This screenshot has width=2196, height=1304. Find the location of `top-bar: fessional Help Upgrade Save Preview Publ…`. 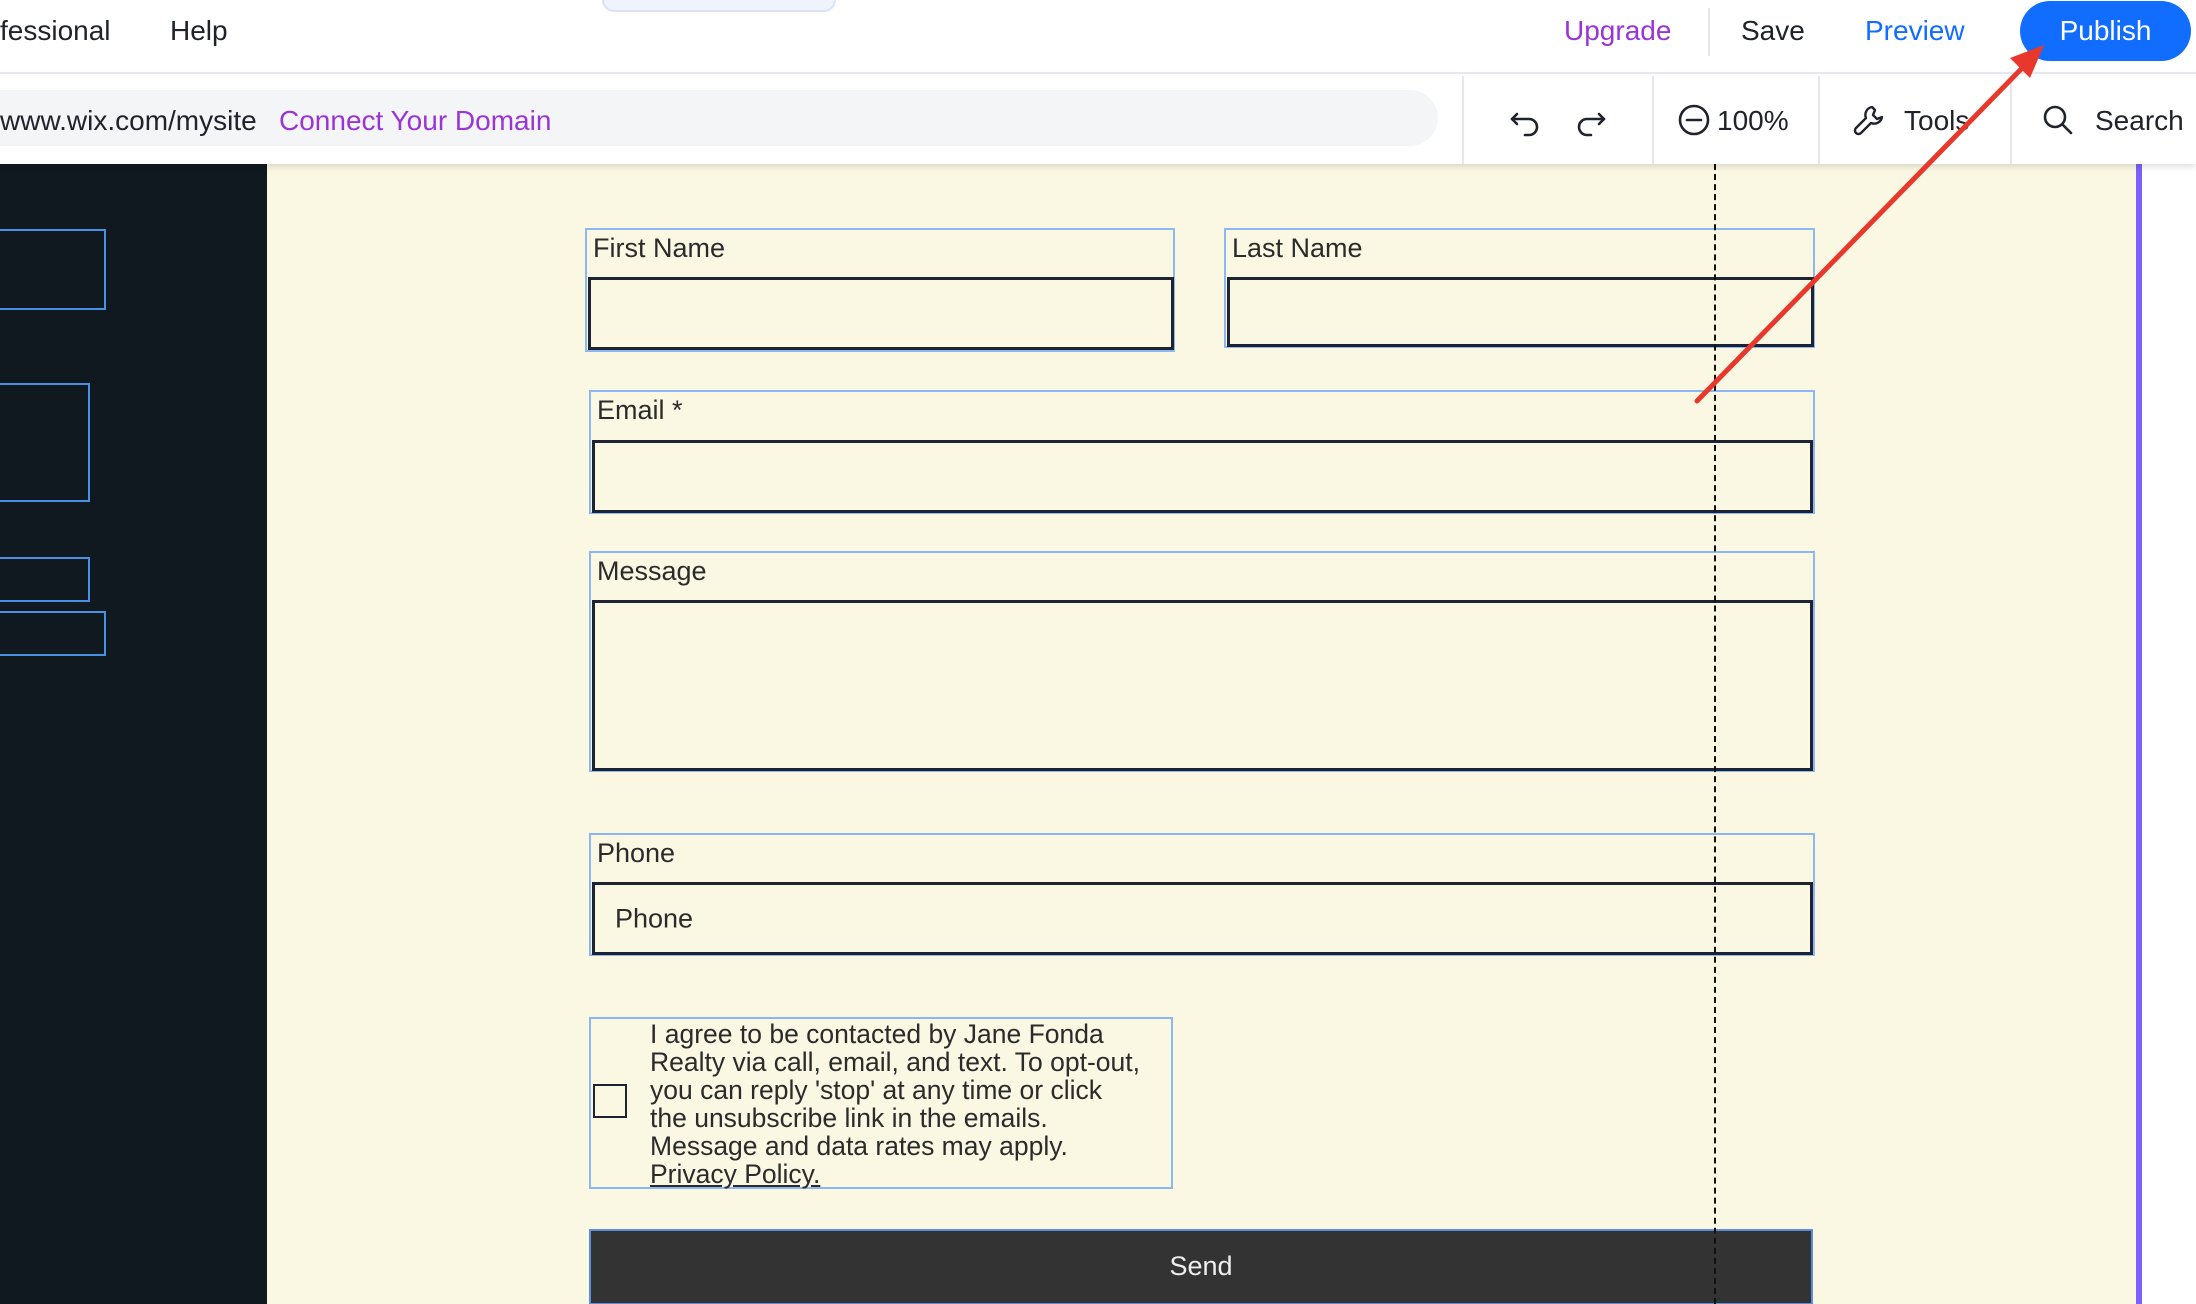

top-bar: fessional Help Upgrade Save Preview Publ… is located at coordinates (1098, 37).